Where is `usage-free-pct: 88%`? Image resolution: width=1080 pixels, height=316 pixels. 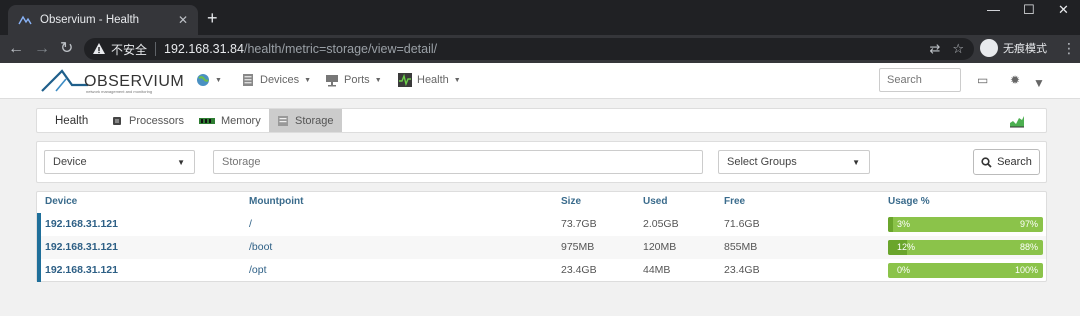 usage-free-pct: 88% is located at coordinates (1028, 247).